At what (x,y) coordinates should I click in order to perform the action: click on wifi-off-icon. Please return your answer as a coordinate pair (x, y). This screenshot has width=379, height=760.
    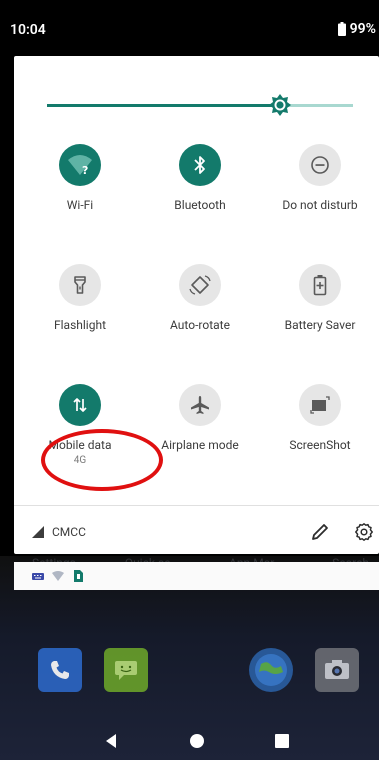
    Looking at the image, I should click on (58, 576).